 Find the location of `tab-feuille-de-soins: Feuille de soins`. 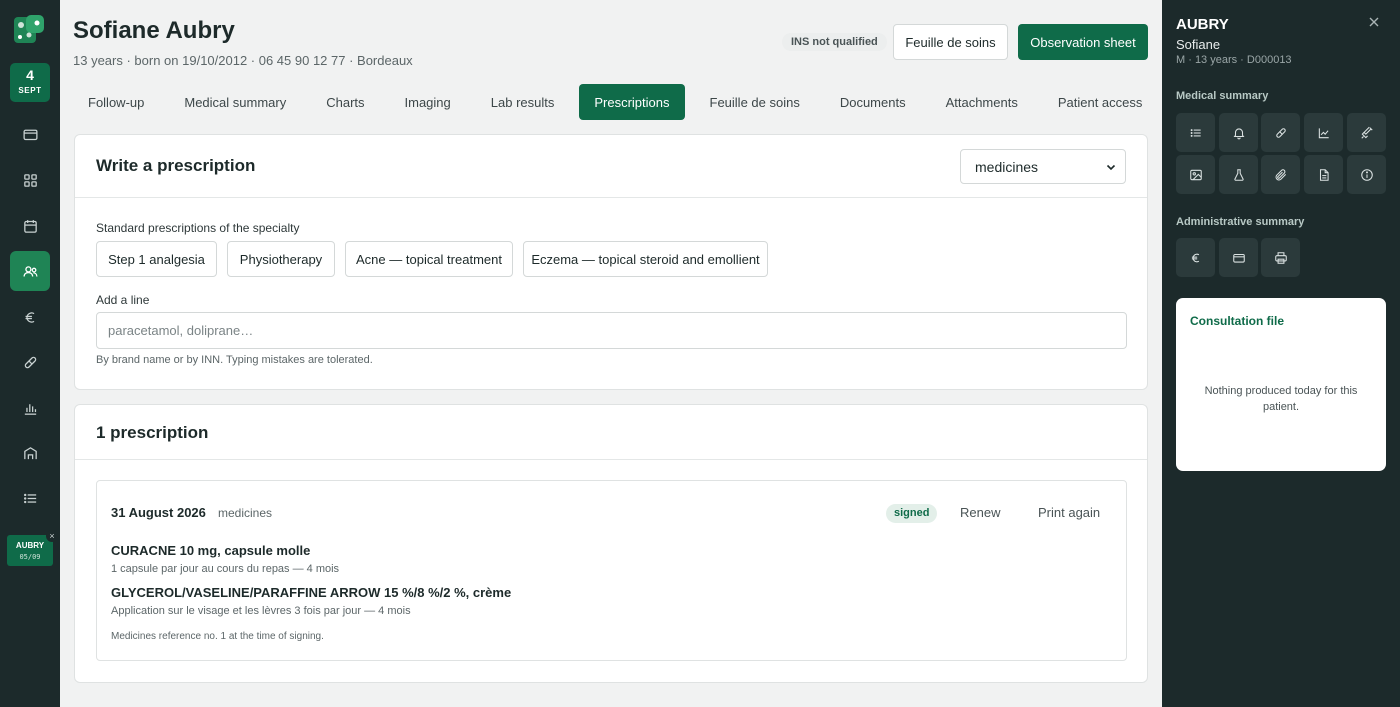

tab-feuille-de-soins: Feuille de soins is located at coordinates (755, 102).